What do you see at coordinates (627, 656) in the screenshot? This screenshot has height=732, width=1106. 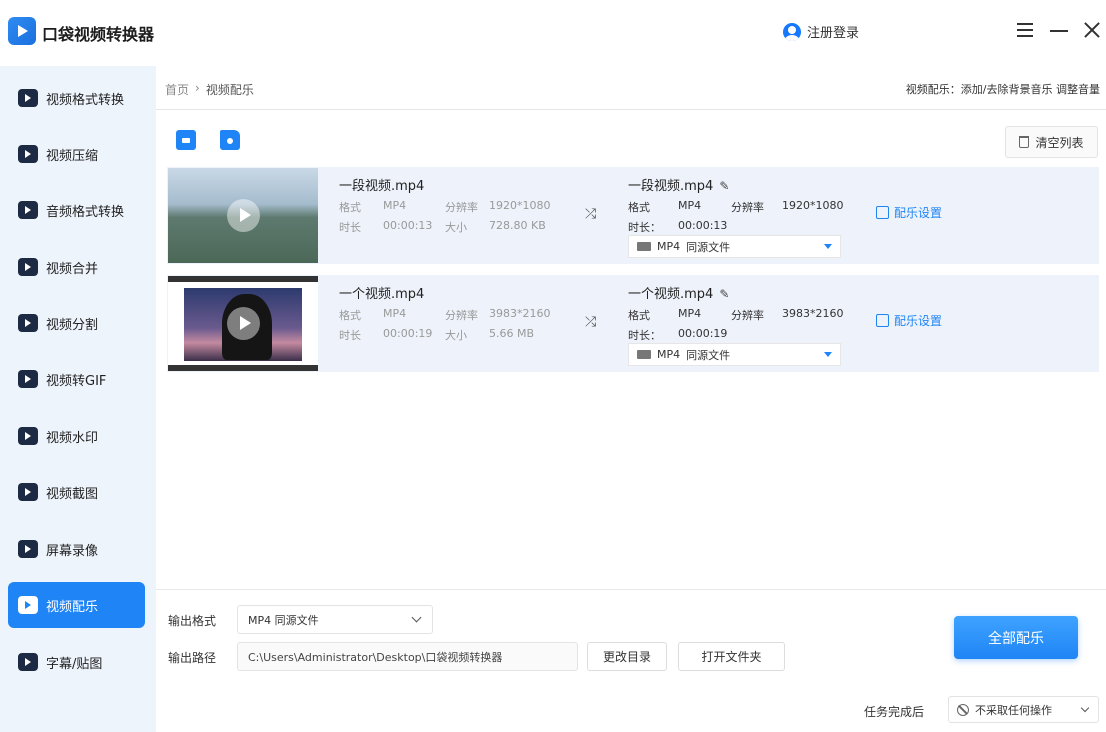 I see `change-directory-button: 更改目录` at bounding box center [627, 656].